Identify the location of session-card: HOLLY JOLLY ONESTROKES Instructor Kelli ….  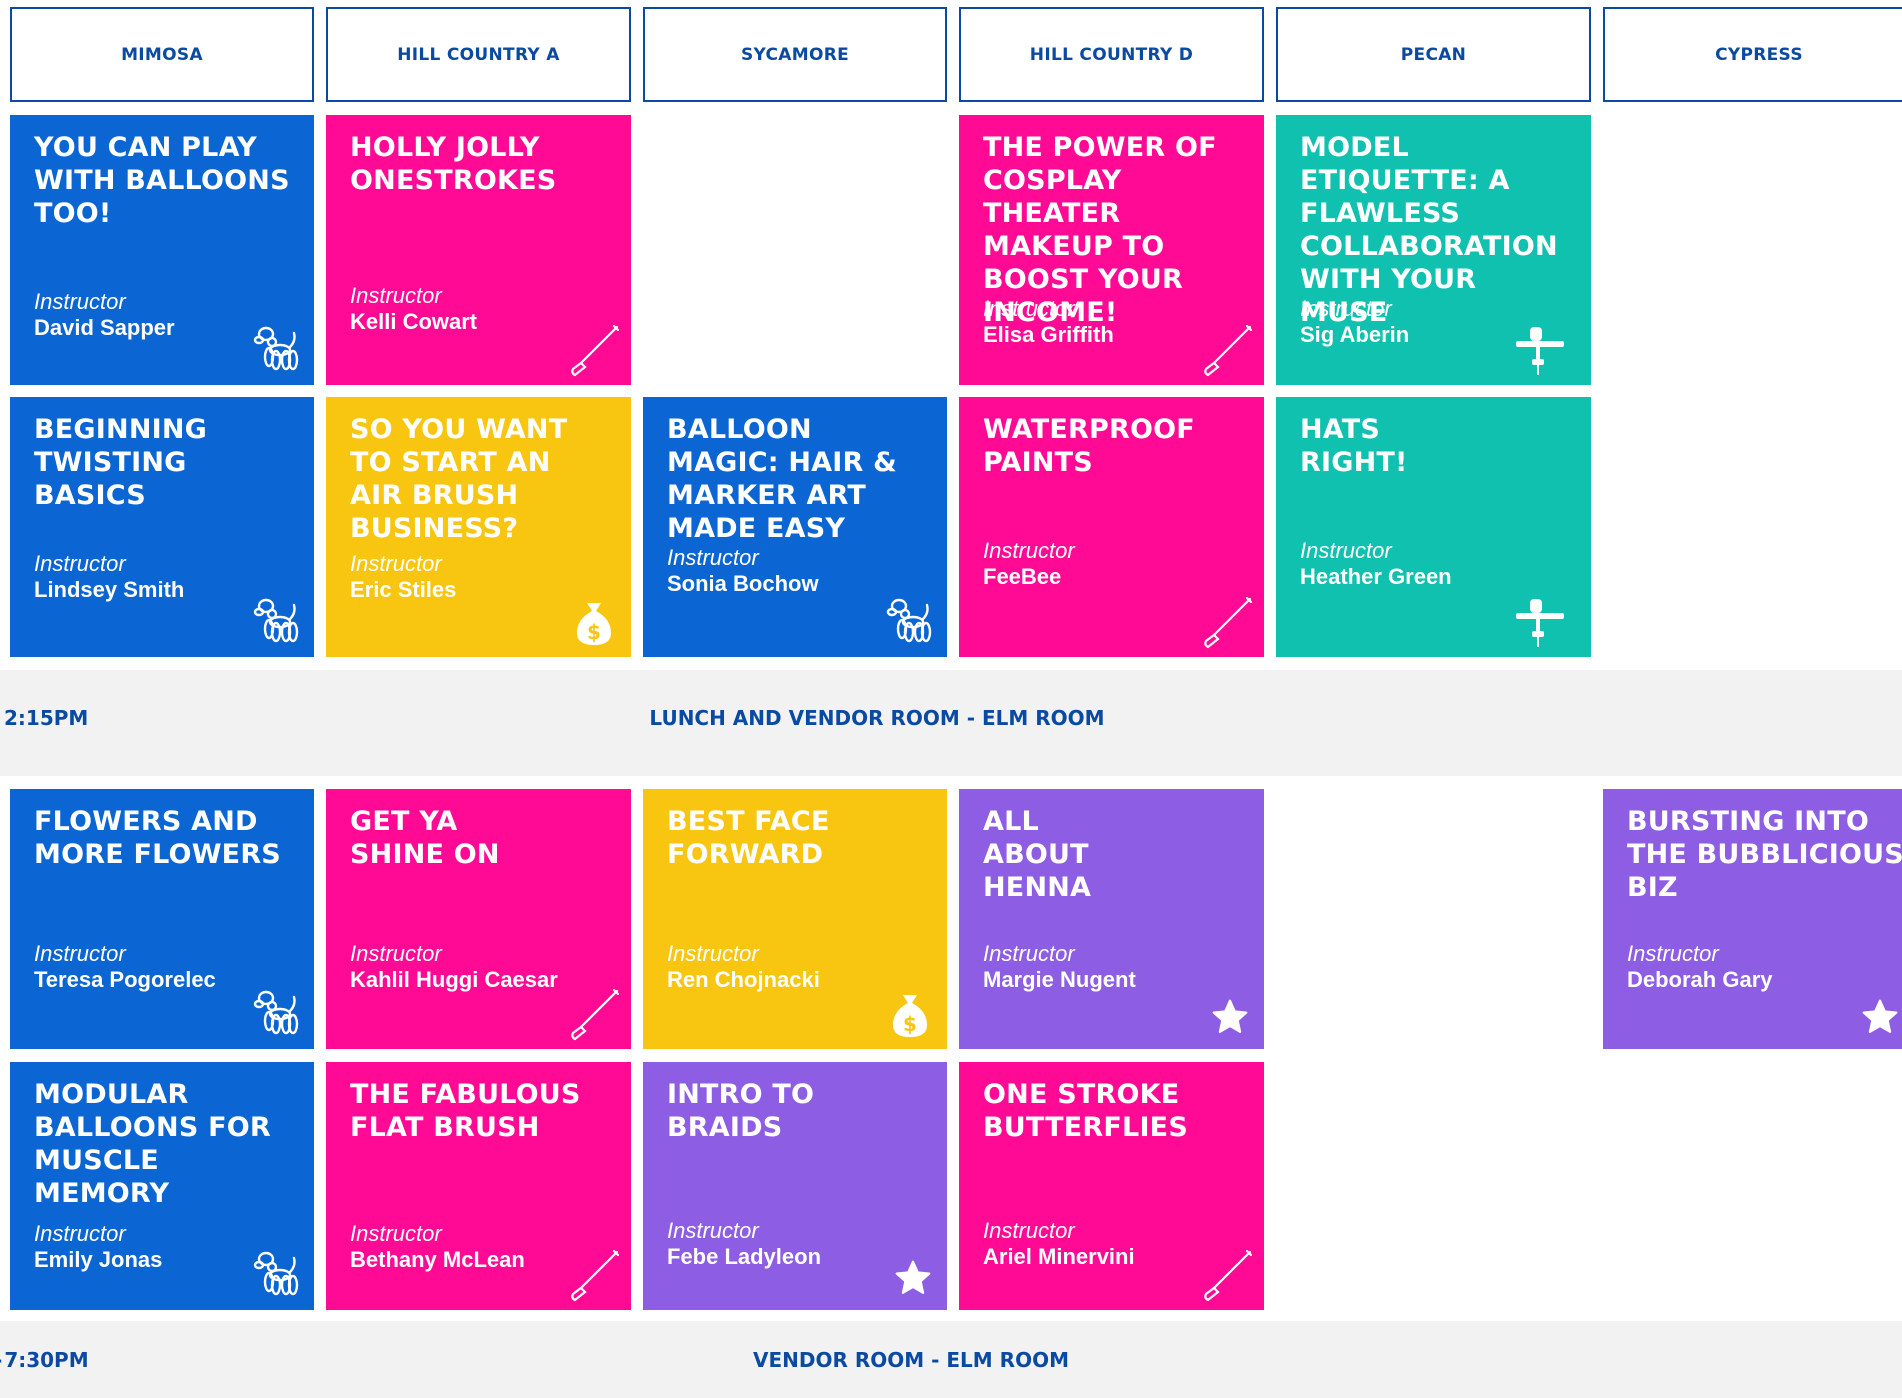
(478, 250).